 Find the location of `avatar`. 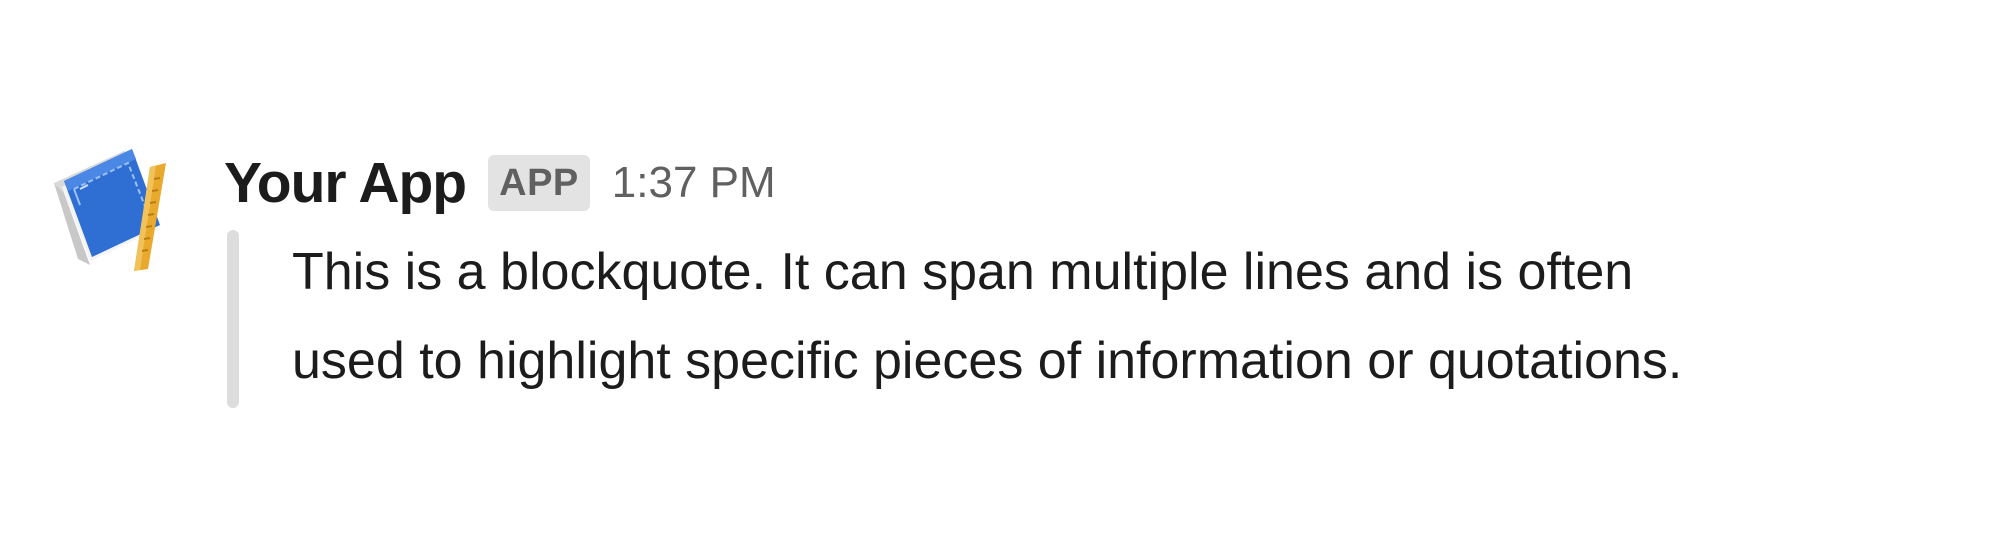

avatar is located at coordinates (118, 210).